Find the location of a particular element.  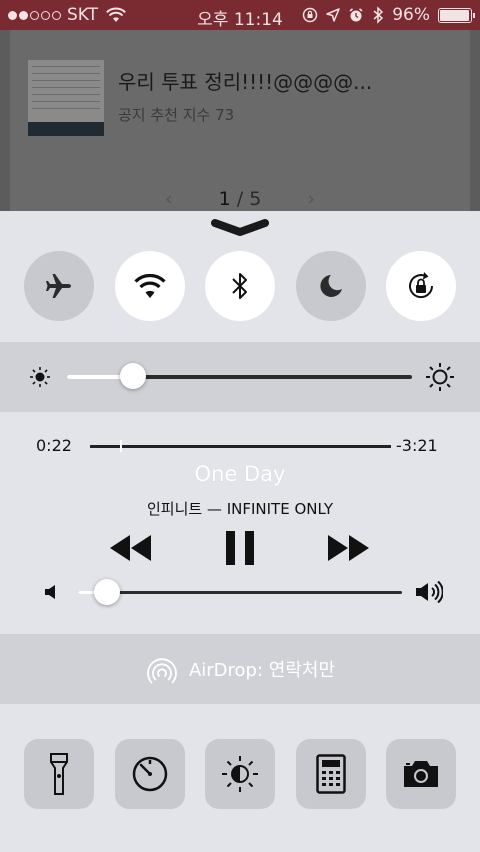

chevron-down-icon is located at coordinates (240, 227).